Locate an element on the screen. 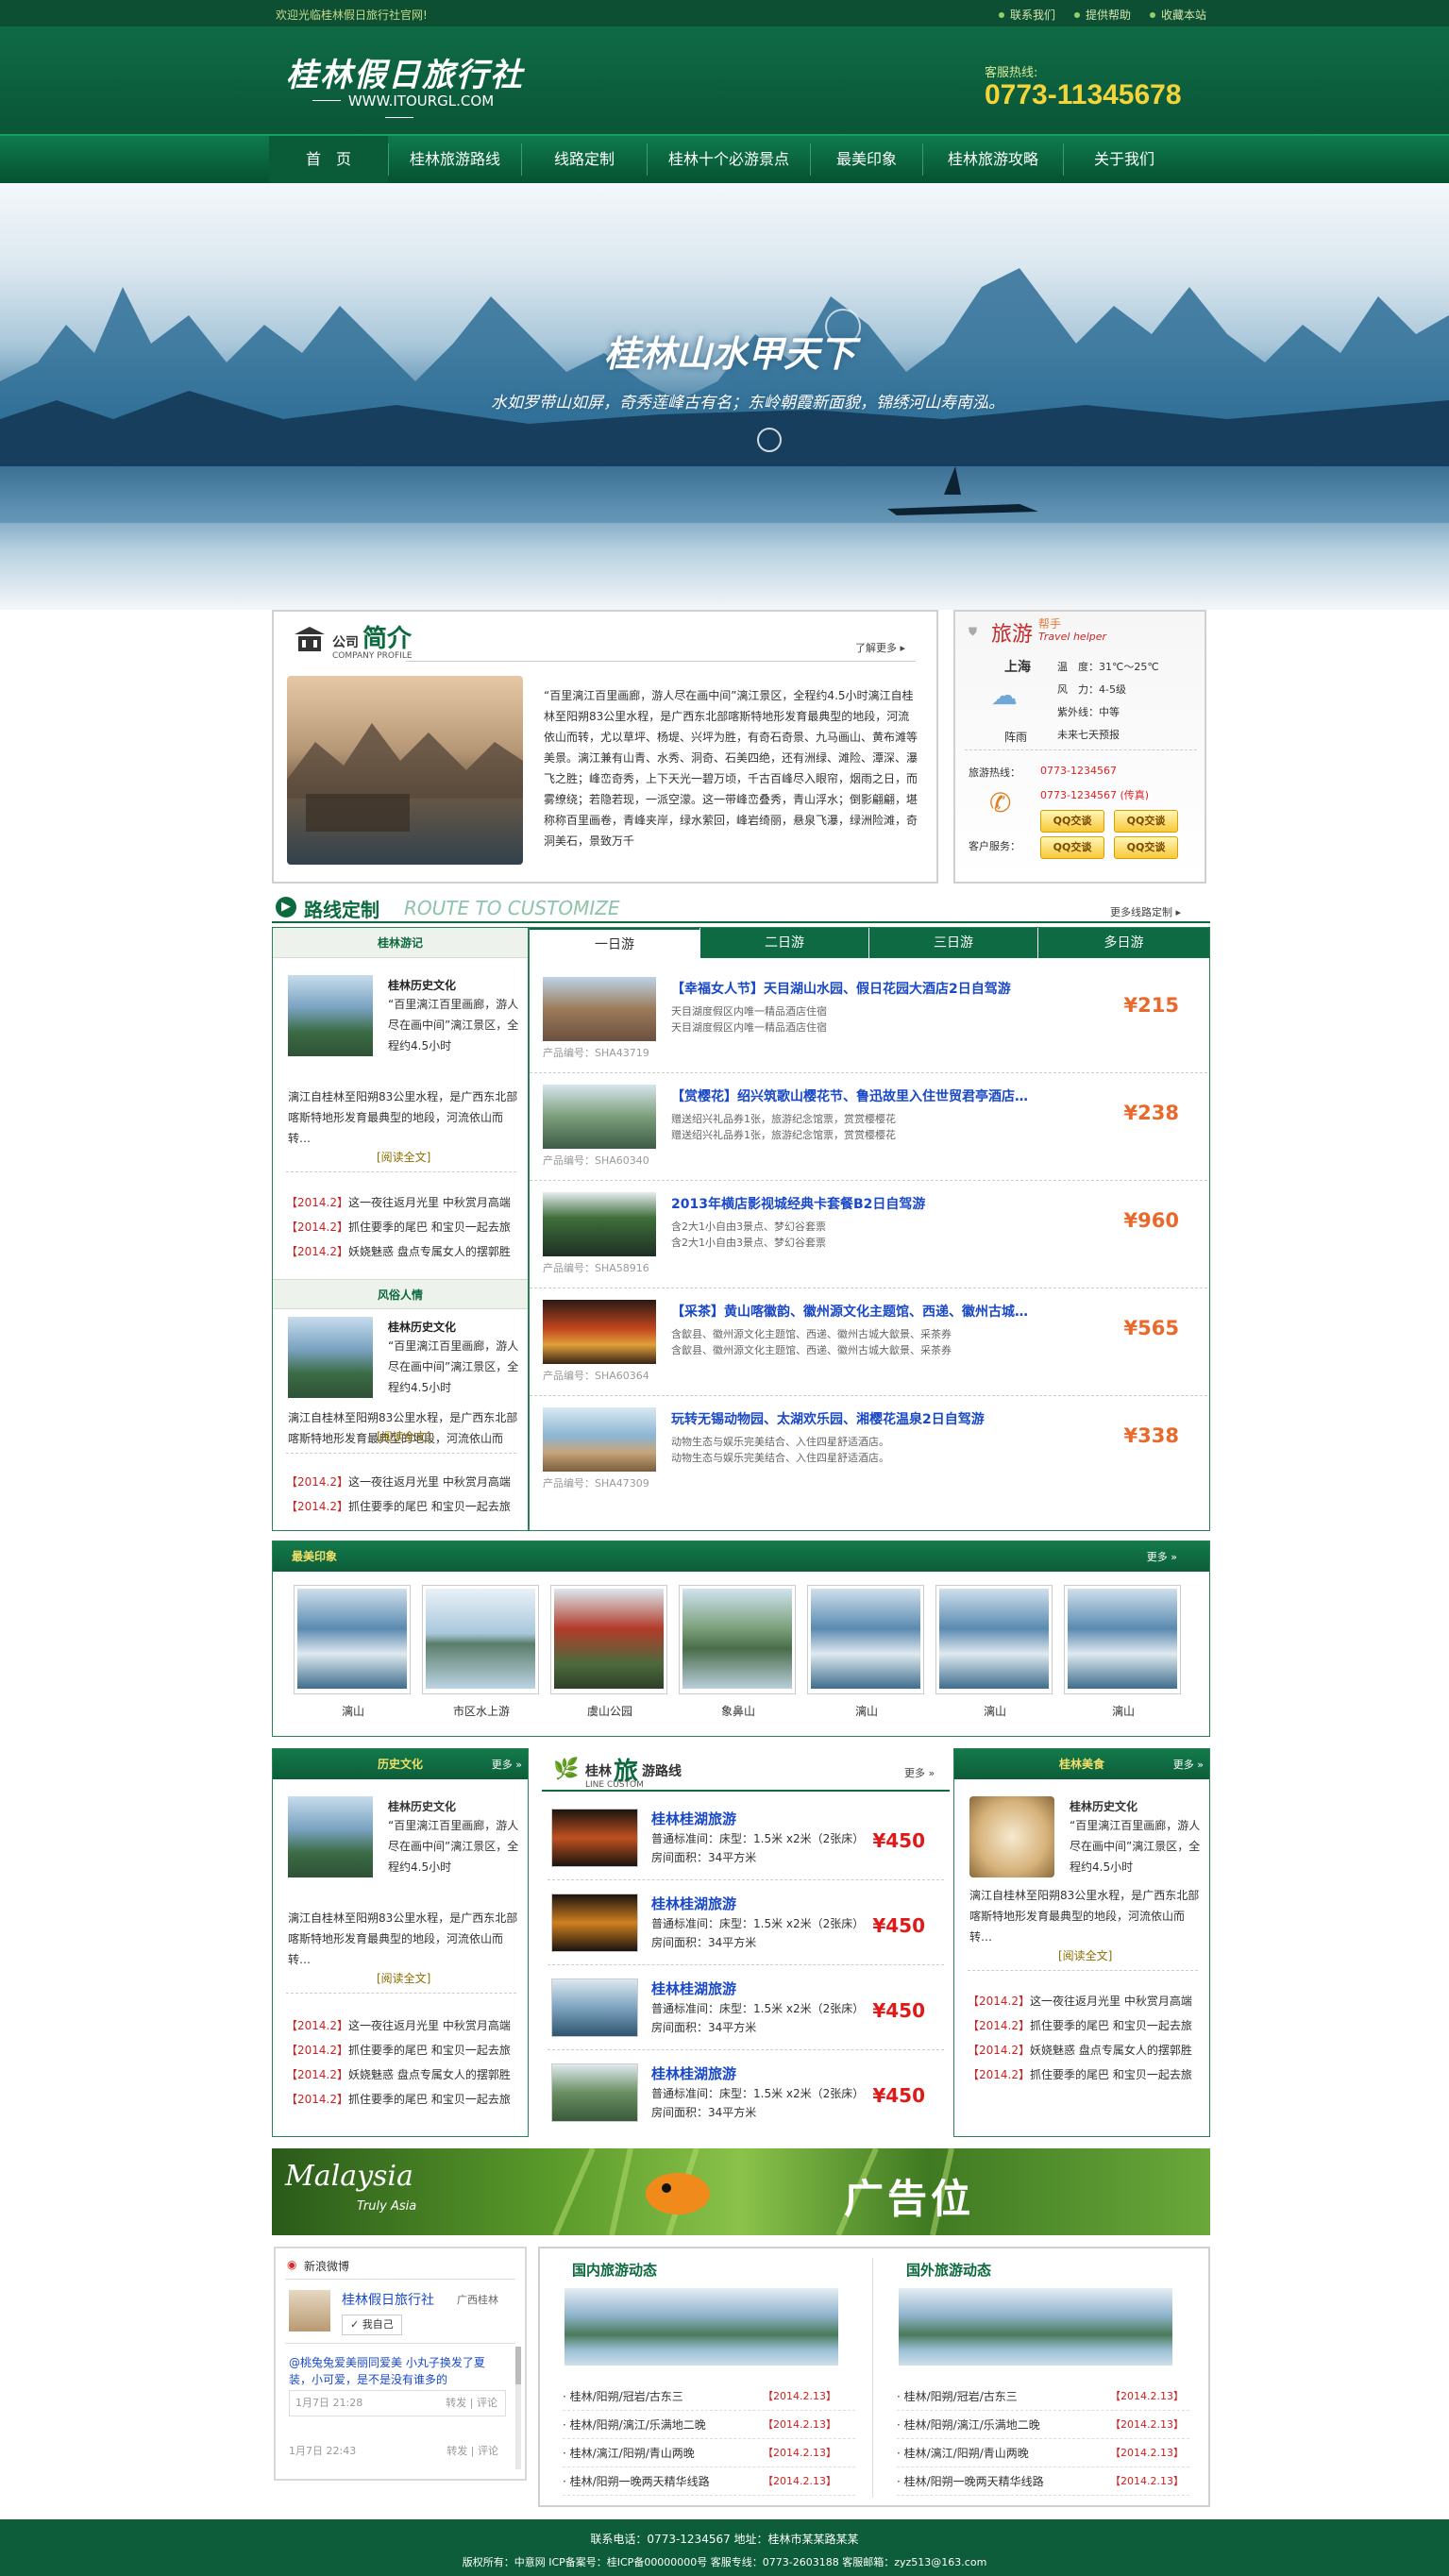 The image size is (1449, 2576). route-more-link: 更多线路定制 ▸ is located at coordinates (1145, 912).